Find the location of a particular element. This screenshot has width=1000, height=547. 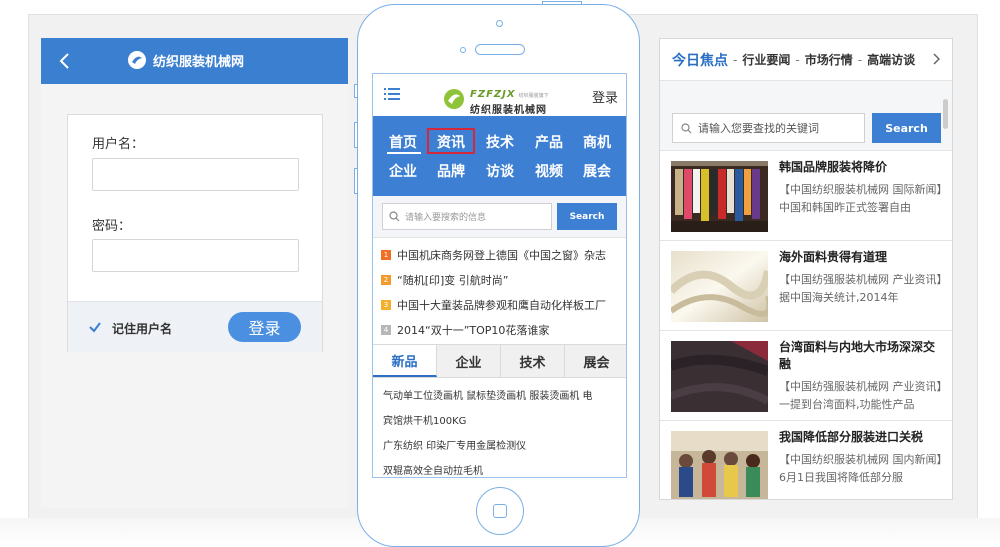

news-title: 我国降低部分服装进口关税 is located at coordinates (851, 437).